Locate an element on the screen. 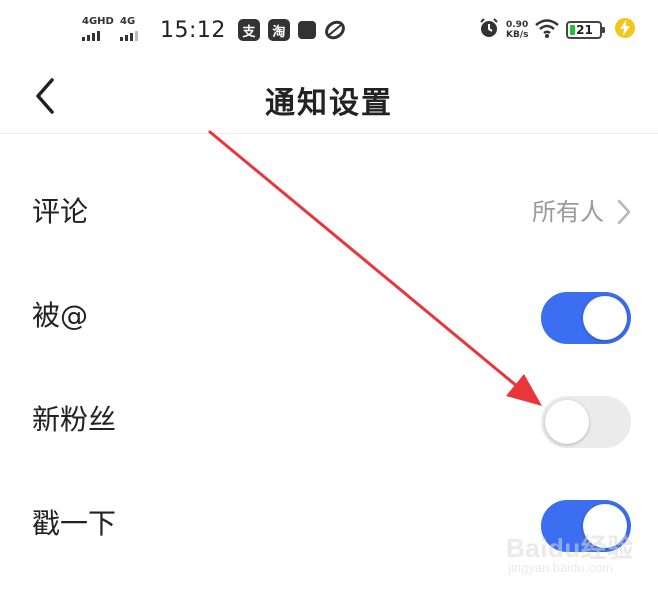 This screenshot has height=592, width=658. network-speed: 0.90 KB/s is located at coordinates (517, 30).